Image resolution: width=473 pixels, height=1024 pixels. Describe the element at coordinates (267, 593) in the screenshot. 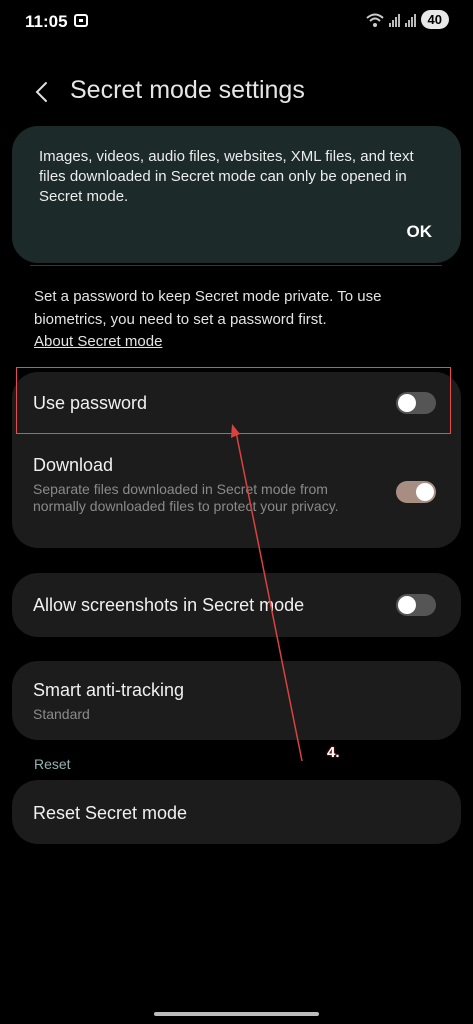

I see `annotation-arrow` at that location.